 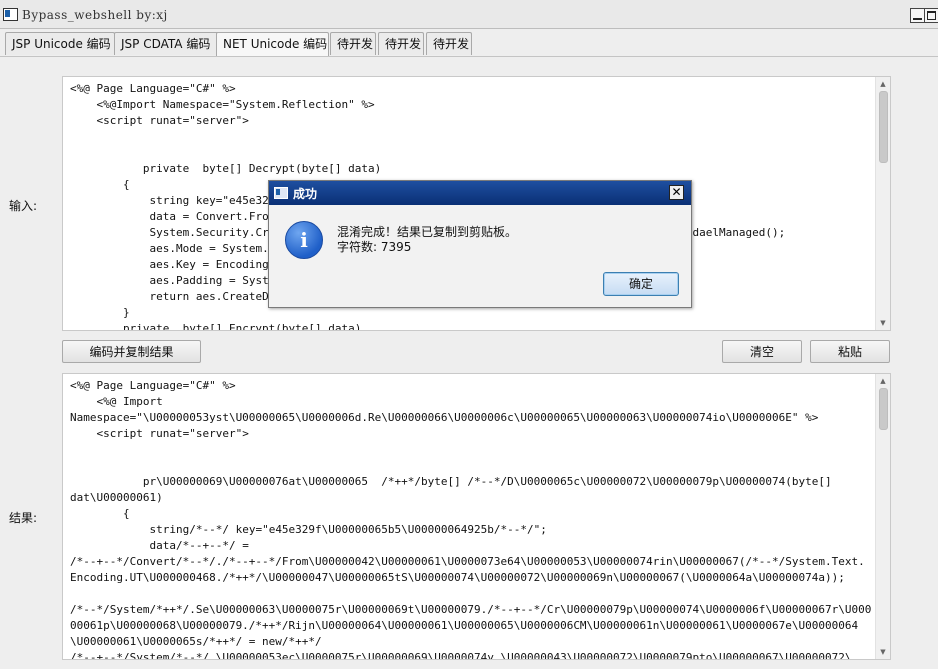 What do you see at coordinates (480, 244) in the screenshot?
I see `success-dialog: 成功 ✕ i 混淆完成！结果已复制到剪贴板。 字符数: 7395 确定` at bounding box center [480, 244].